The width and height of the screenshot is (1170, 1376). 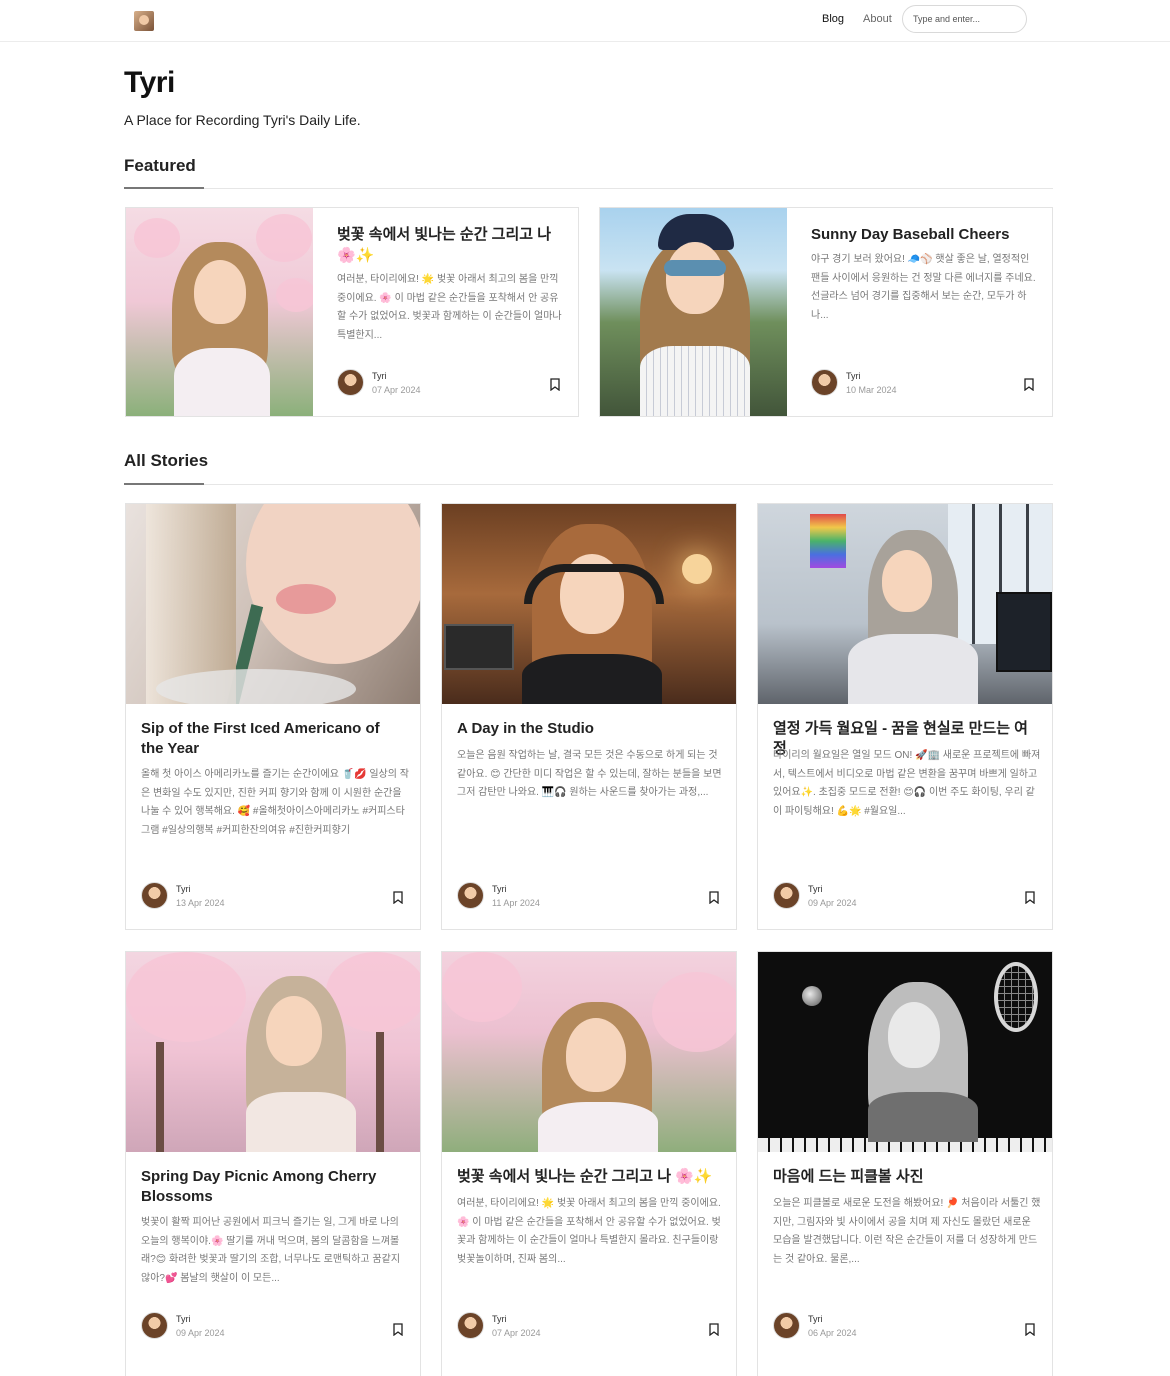 What do you see at coordinates (921, 234) in the screenshot?
I see `featured-title: Sunny Day Baseball Cheers` at bounding box center [921, 234].